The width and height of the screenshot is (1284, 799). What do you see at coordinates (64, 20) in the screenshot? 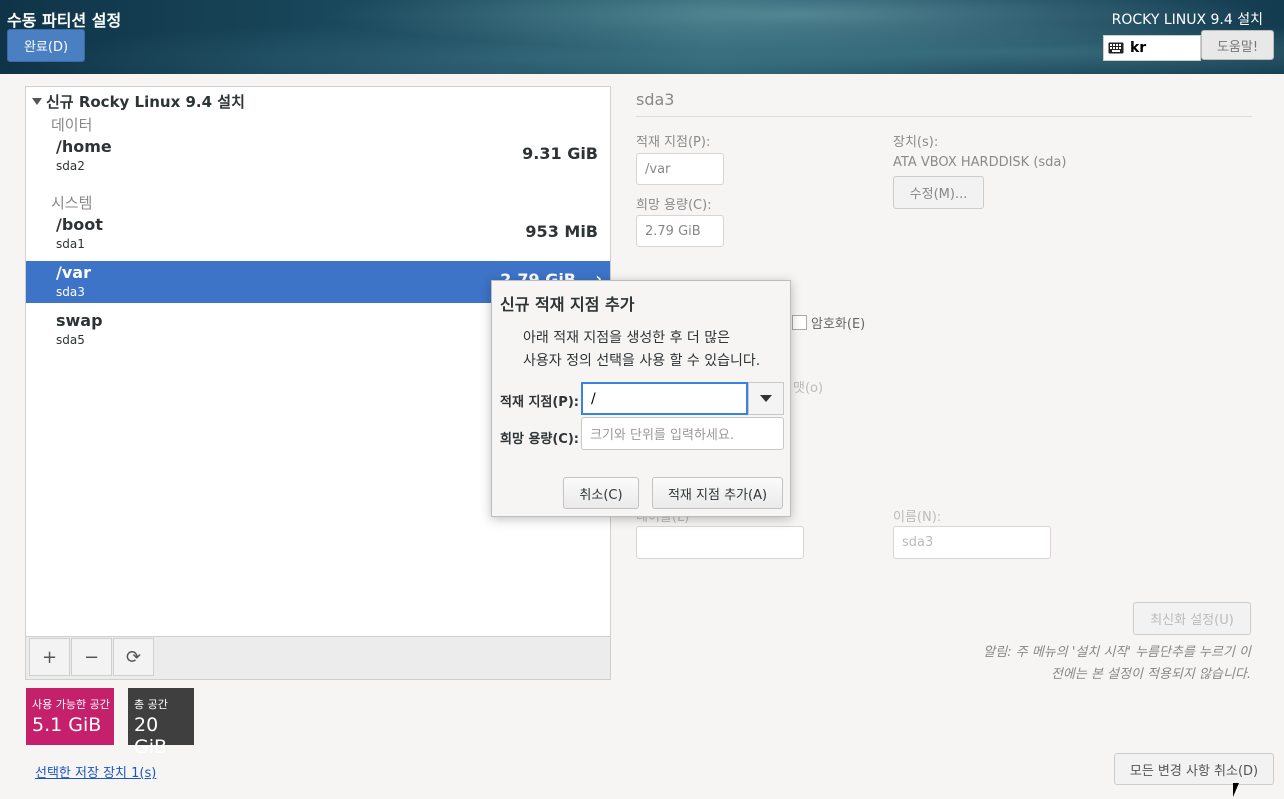
I see `page-title: 수동 파티션 설정` at bounding box center [64, 20].